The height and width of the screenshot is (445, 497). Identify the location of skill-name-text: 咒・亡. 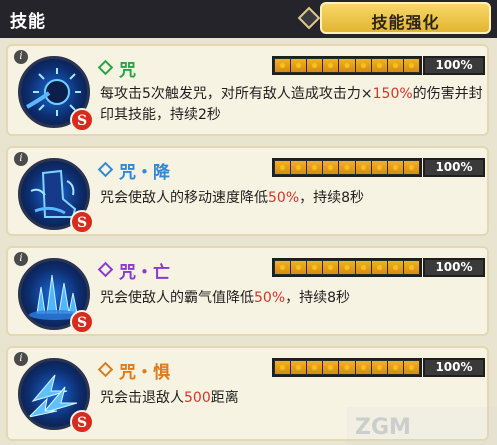
(144, 273).